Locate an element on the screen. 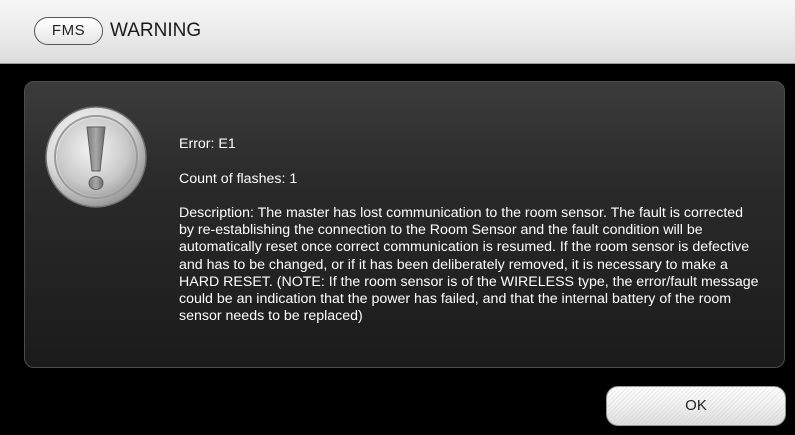  exclamation-icon is located at coordinates (96, 157).